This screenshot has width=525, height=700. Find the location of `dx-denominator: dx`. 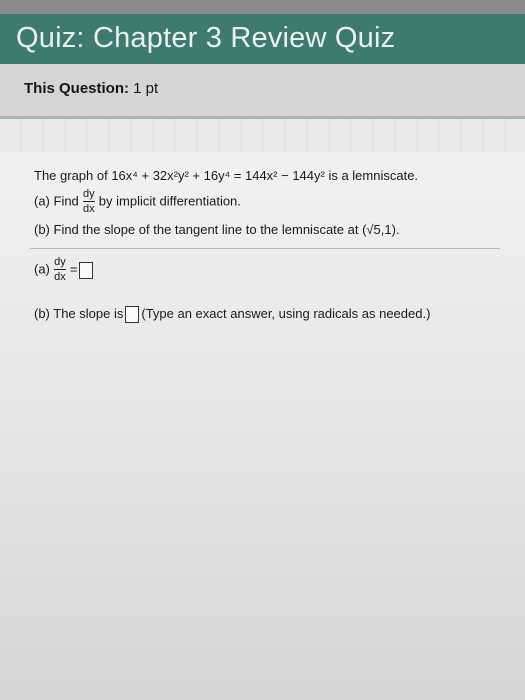

dx-denominator: dx is located at coordinates (88, 209).